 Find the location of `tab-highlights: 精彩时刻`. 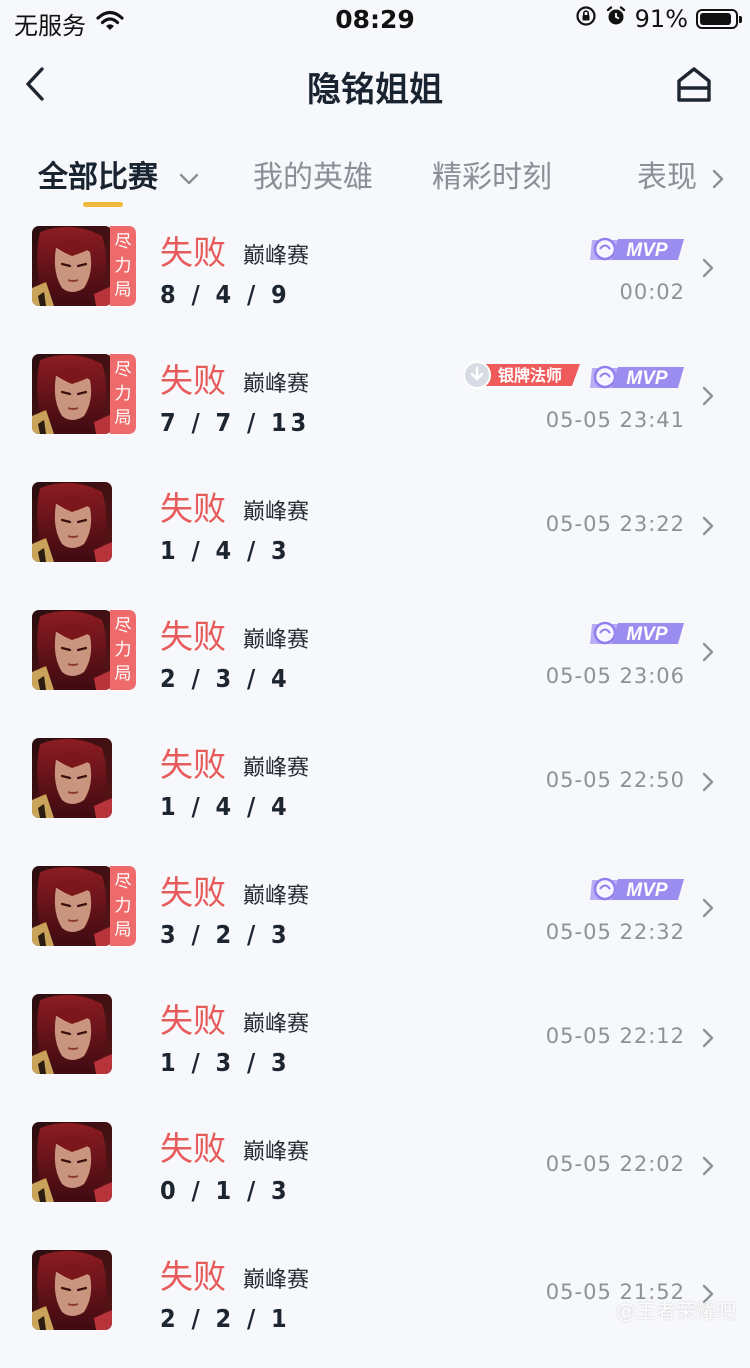

tab-highlights: 精彩时刻 is located at coordinates (492, 174).